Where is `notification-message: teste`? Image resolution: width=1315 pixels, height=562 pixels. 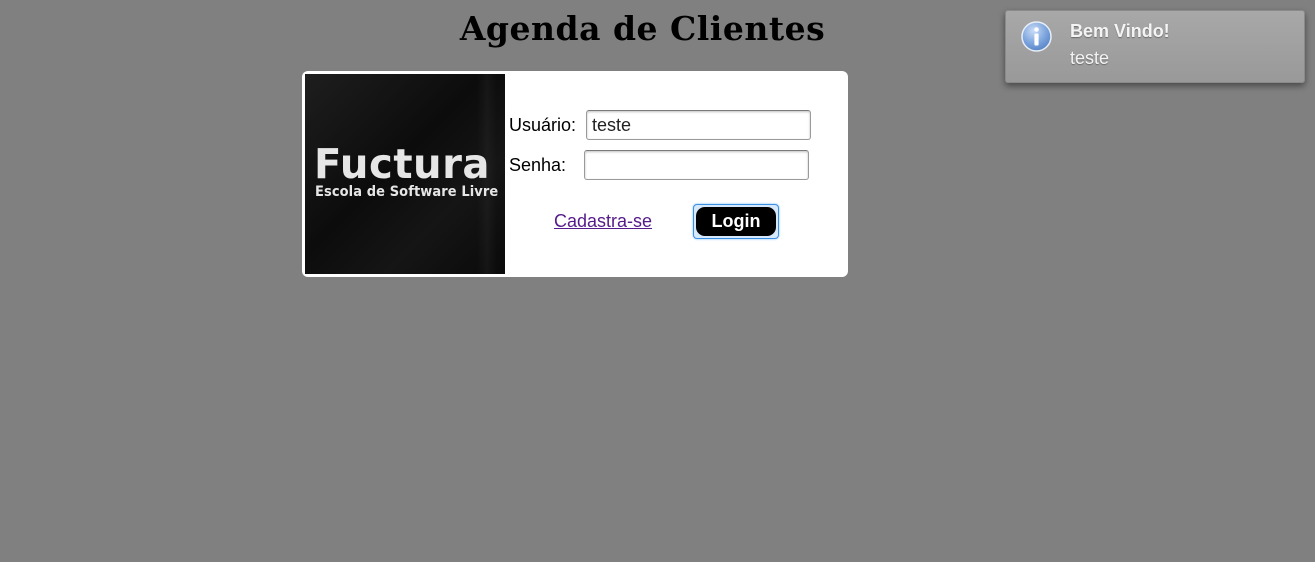
notification-message: teste is located at coordinates (1090, 58).